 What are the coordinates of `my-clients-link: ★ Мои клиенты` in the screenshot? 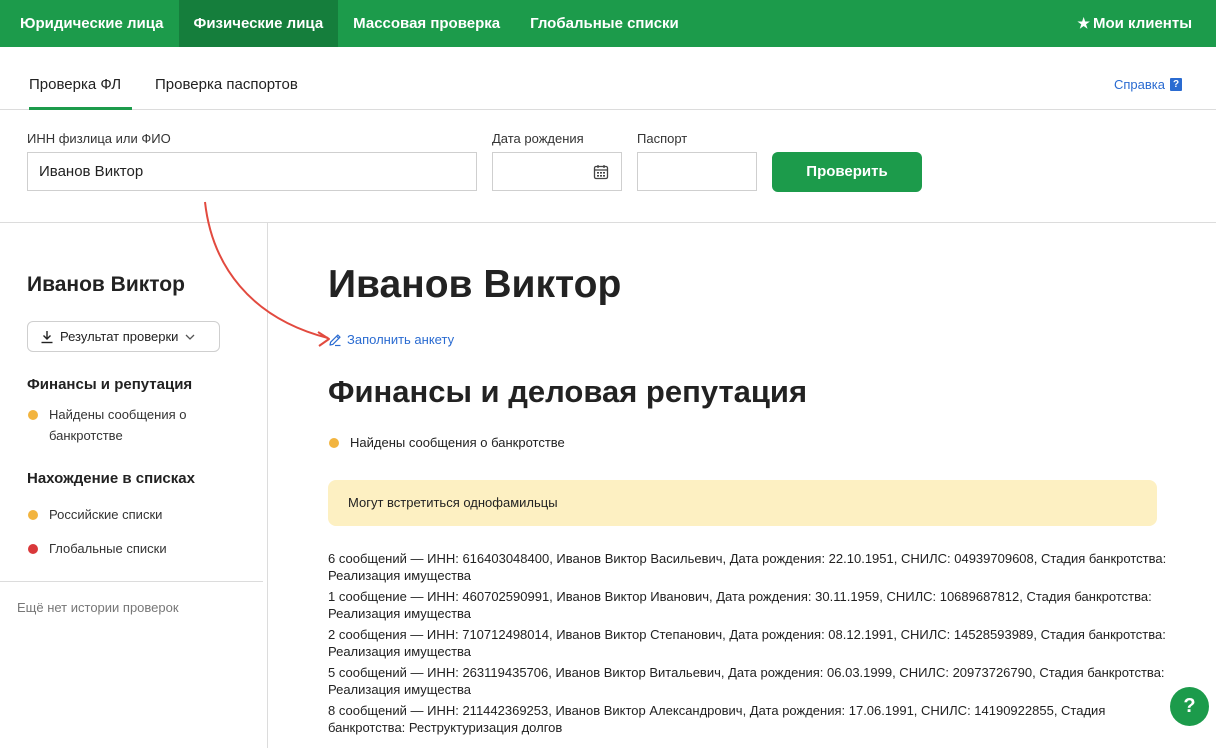 It's located at (1134, 23).